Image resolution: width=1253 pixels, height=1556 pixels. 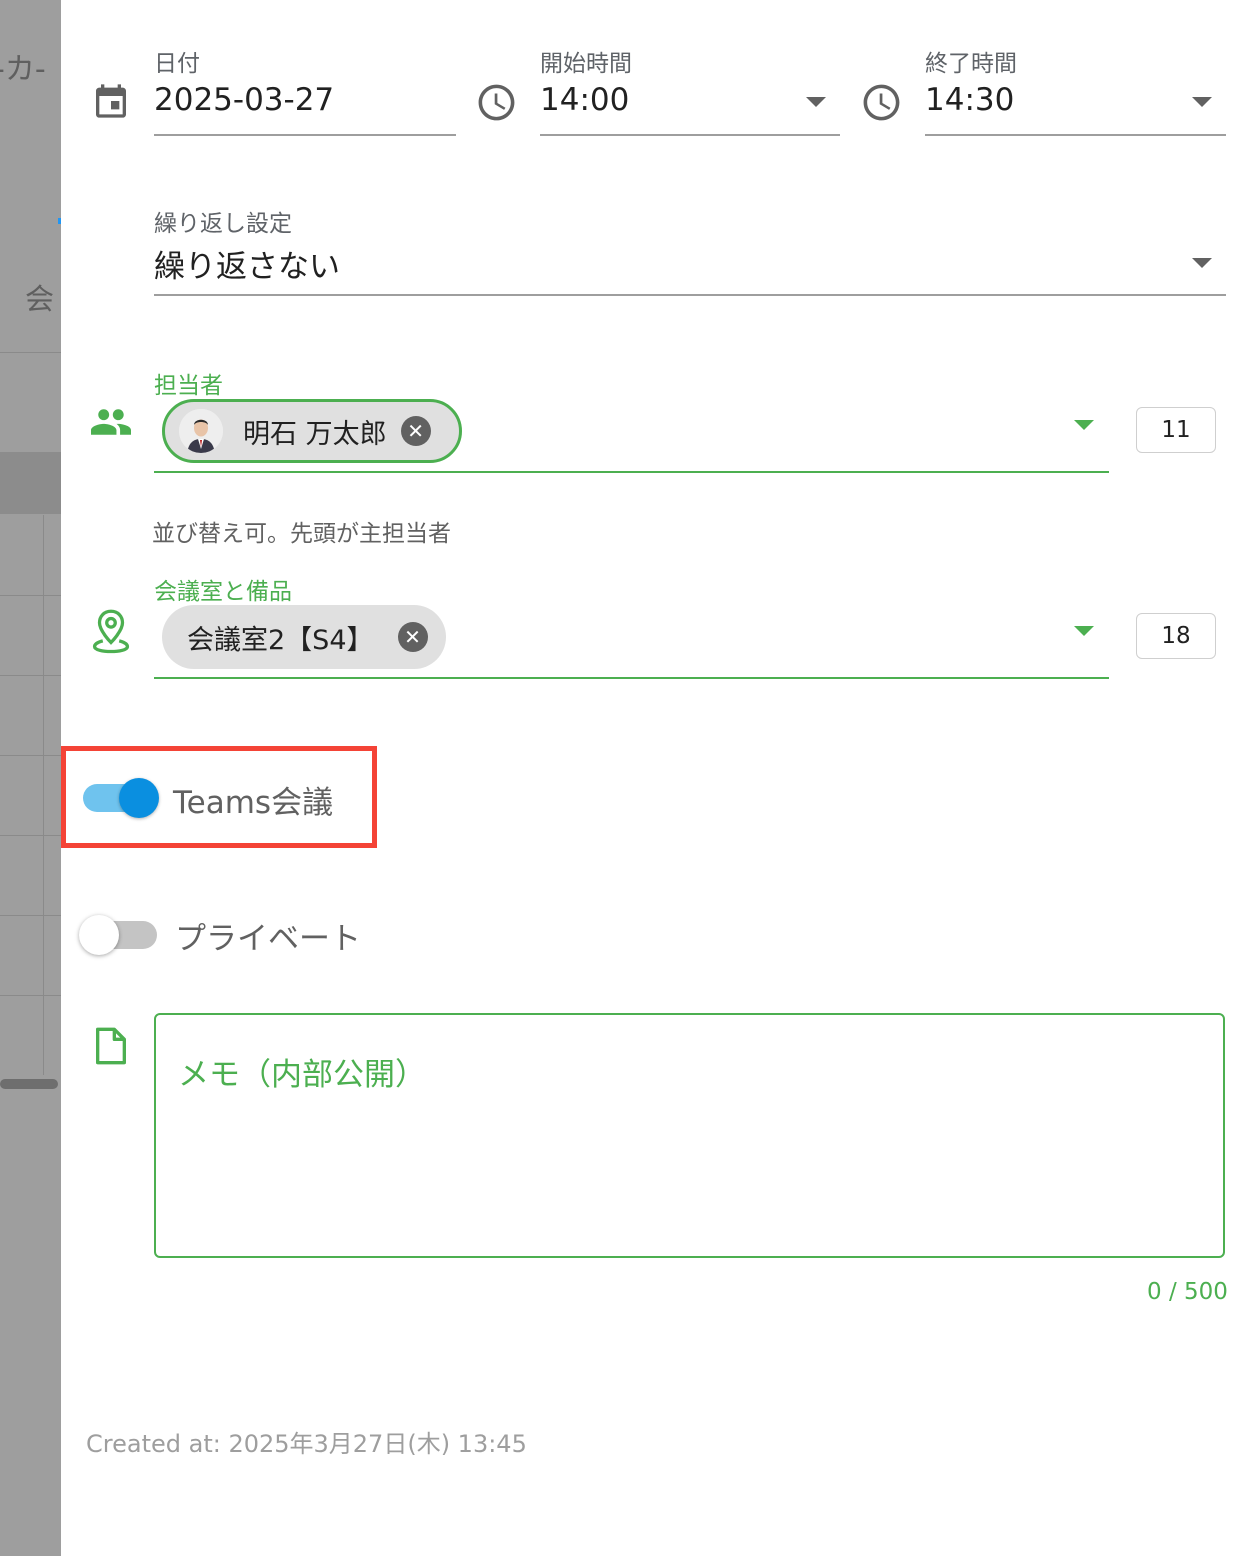 I want to click on private-toggle: プライベート, so click(x=239, y=935).